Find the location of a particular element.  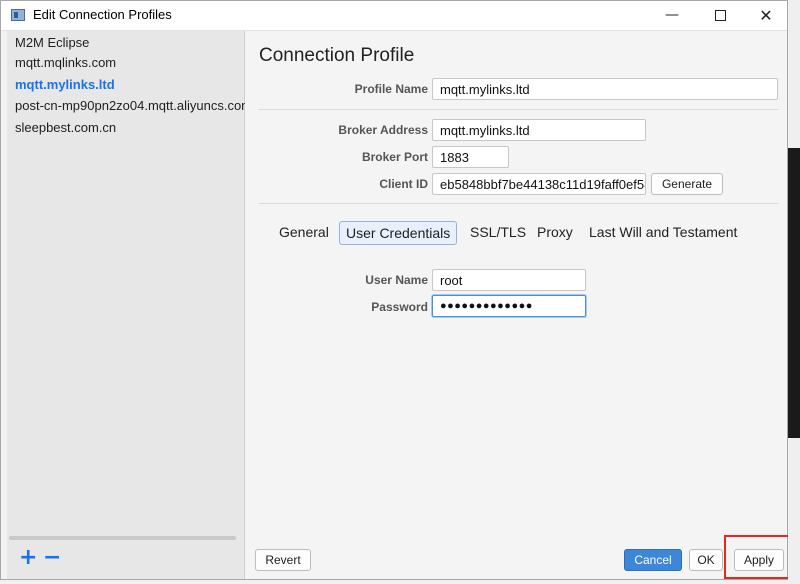

app-window-icon is located at coordinates (18, 15).